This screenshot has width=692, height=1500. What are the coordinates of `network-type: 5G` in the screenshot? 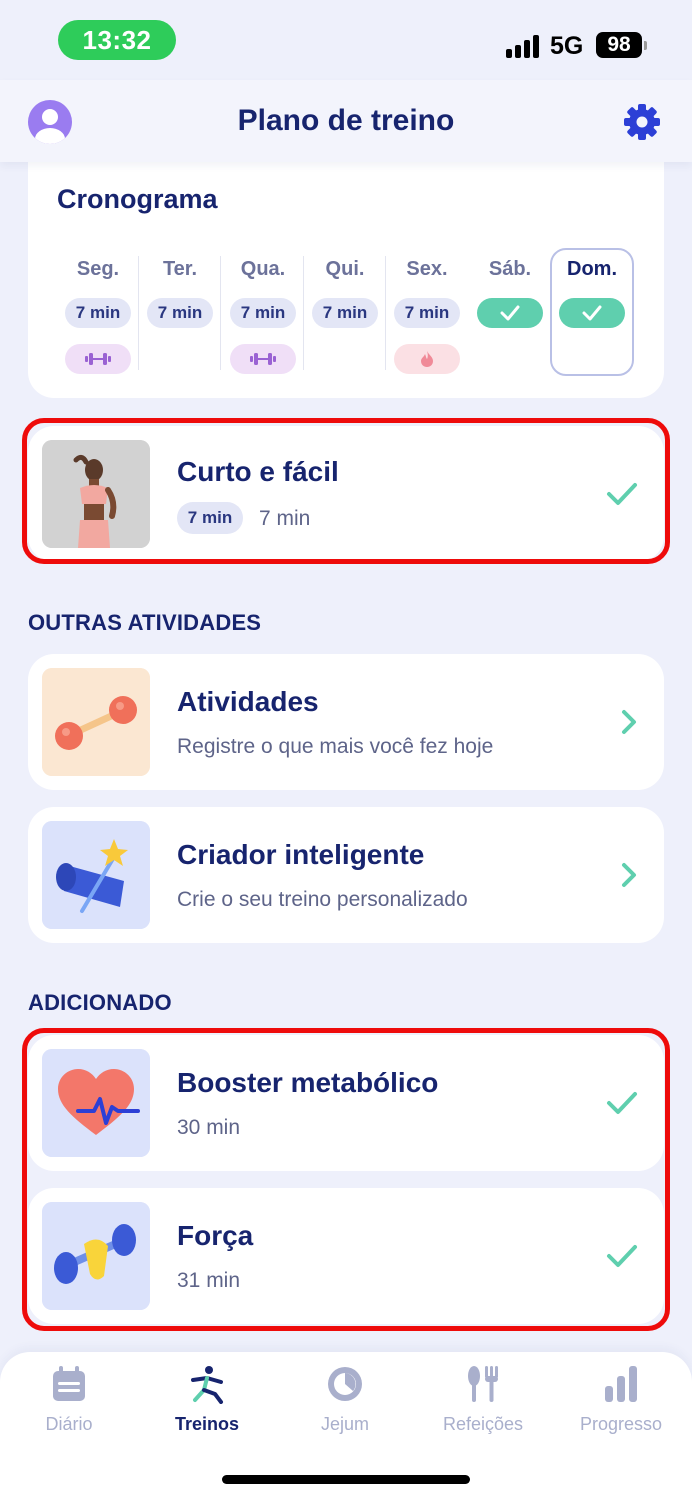 It's located at (567, 46).